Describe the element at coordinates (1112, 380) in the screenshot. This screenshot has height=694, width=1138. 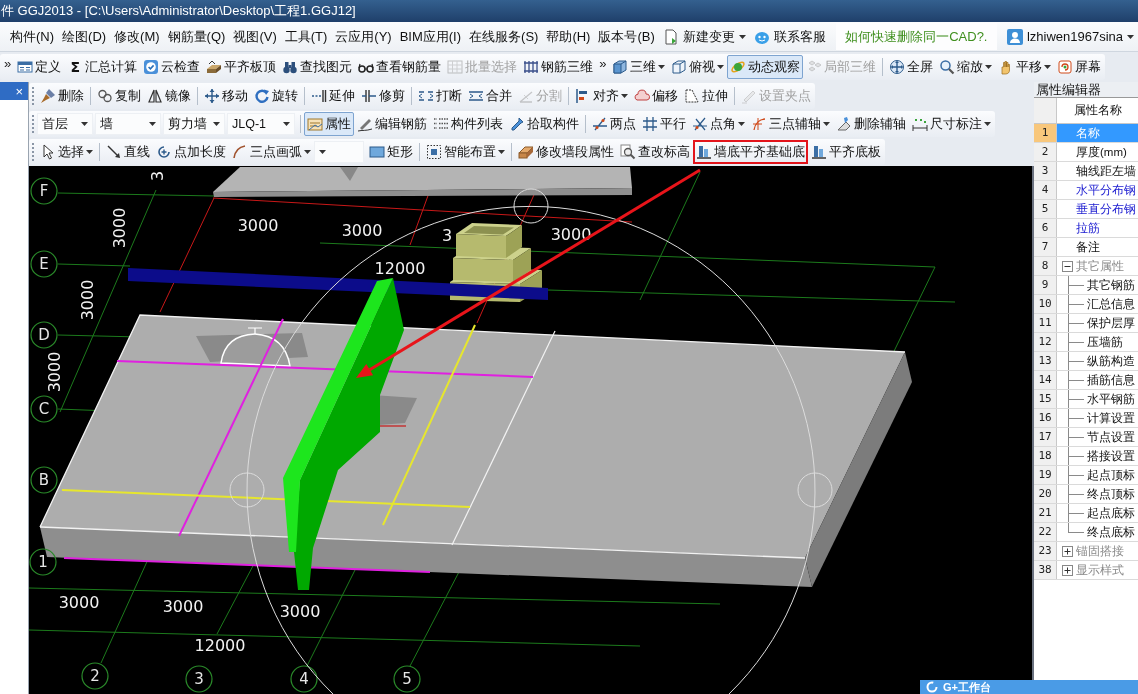
I see `property-name: 插筋信息` at that location.